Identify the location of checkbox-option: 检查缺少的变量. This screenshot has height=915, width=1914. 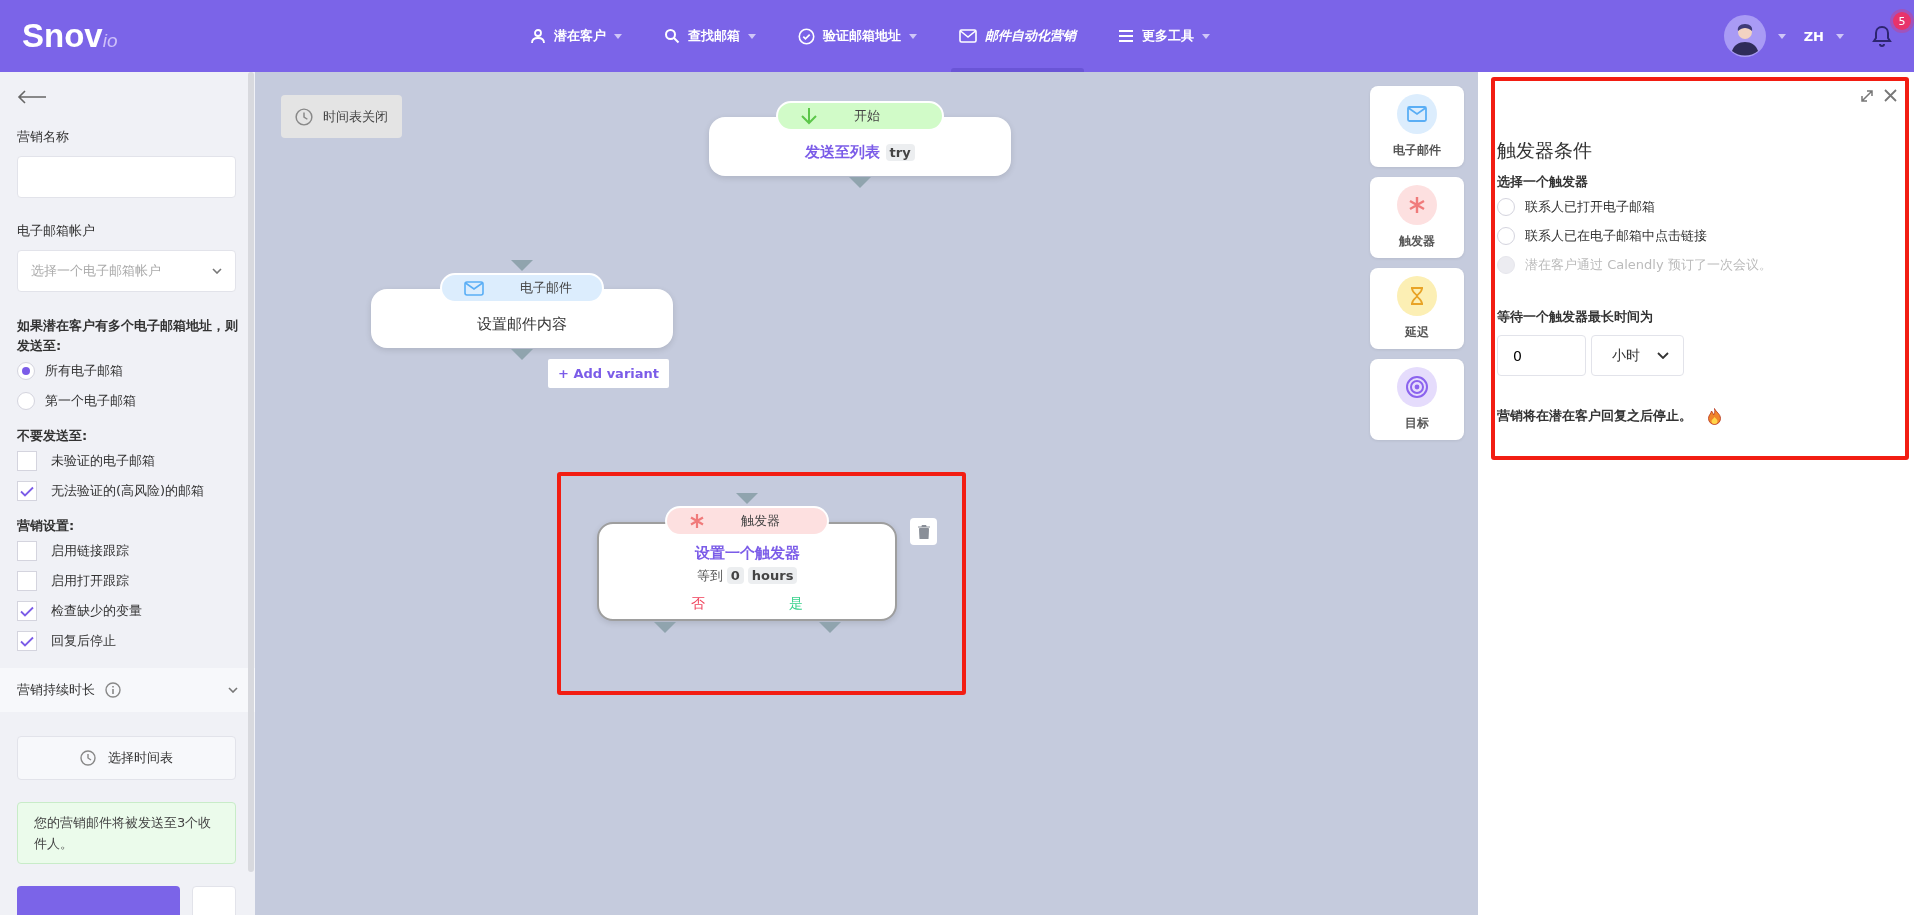
(127, 611).